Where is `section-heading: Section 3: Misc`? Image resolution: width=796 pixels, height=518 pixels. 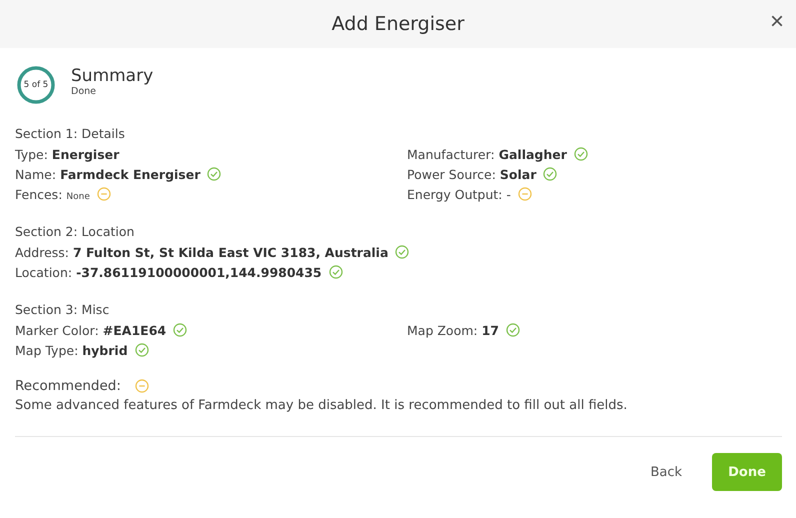
section-heading: Section 3: Misc is located at coordinates (62, 310).